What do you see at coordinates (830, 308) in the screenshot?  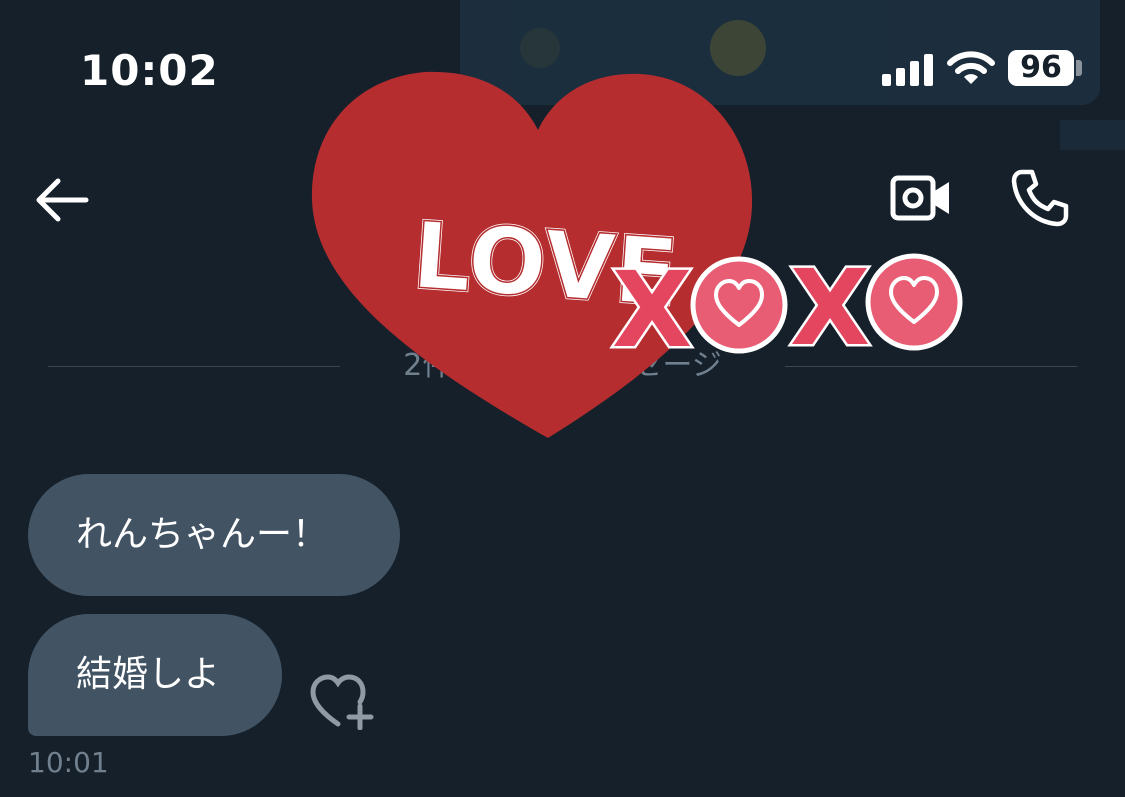 I see `xoxo-x-2: X` at bounding box center [830, 308].